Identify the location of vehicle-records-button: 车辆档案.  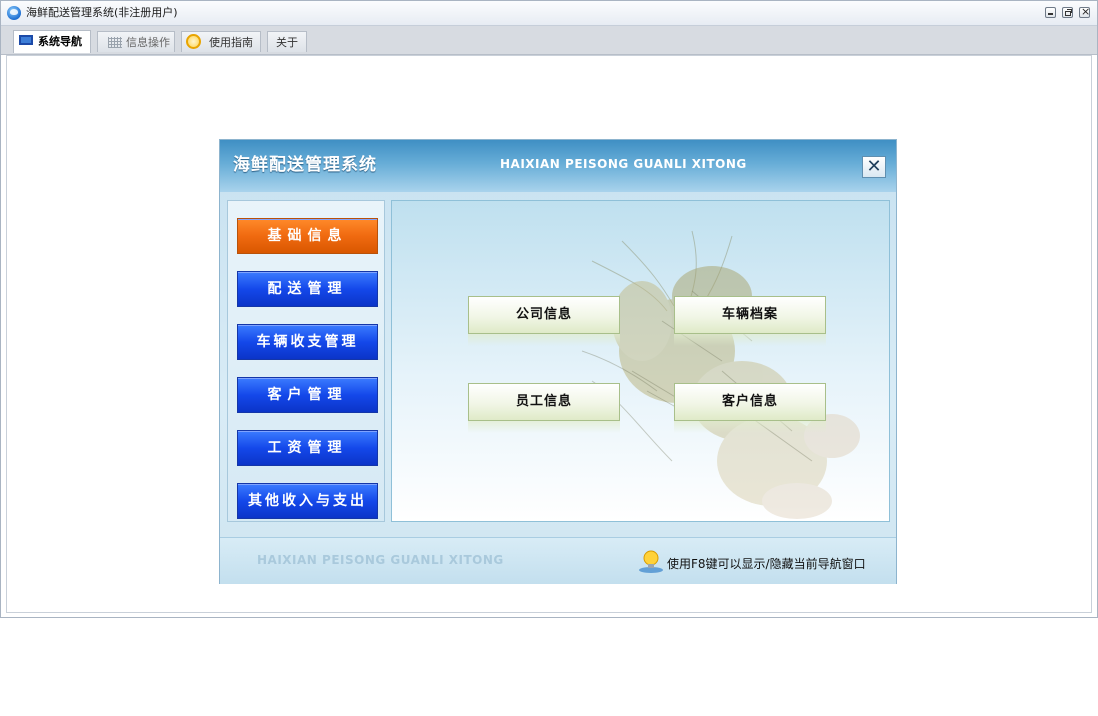
(750, 315).